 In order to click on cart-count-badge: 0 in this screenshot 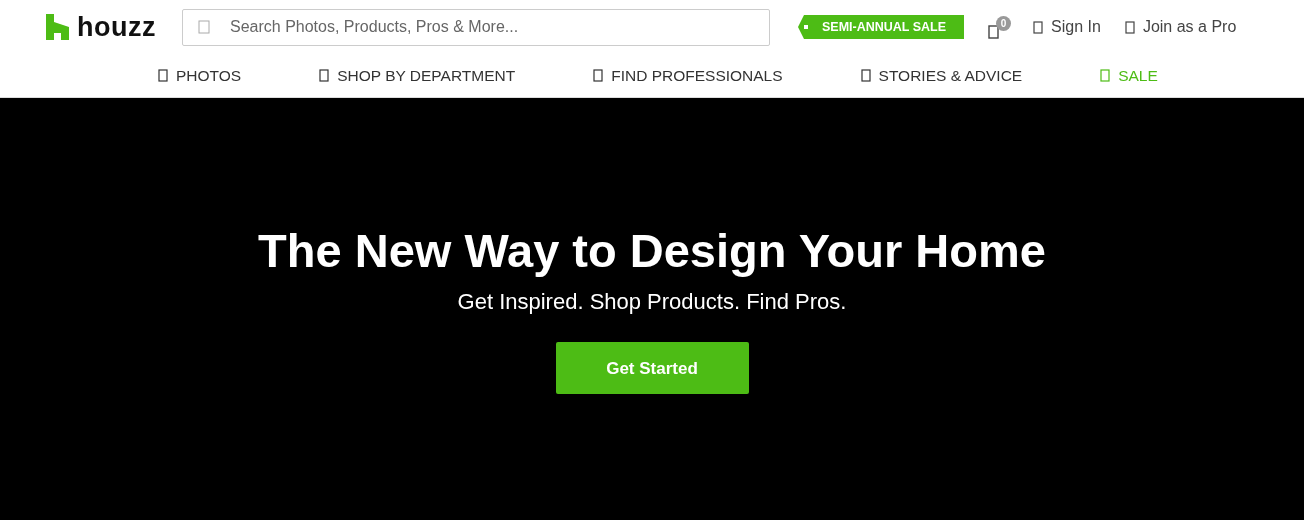, I will do `click(1004, 23)`.